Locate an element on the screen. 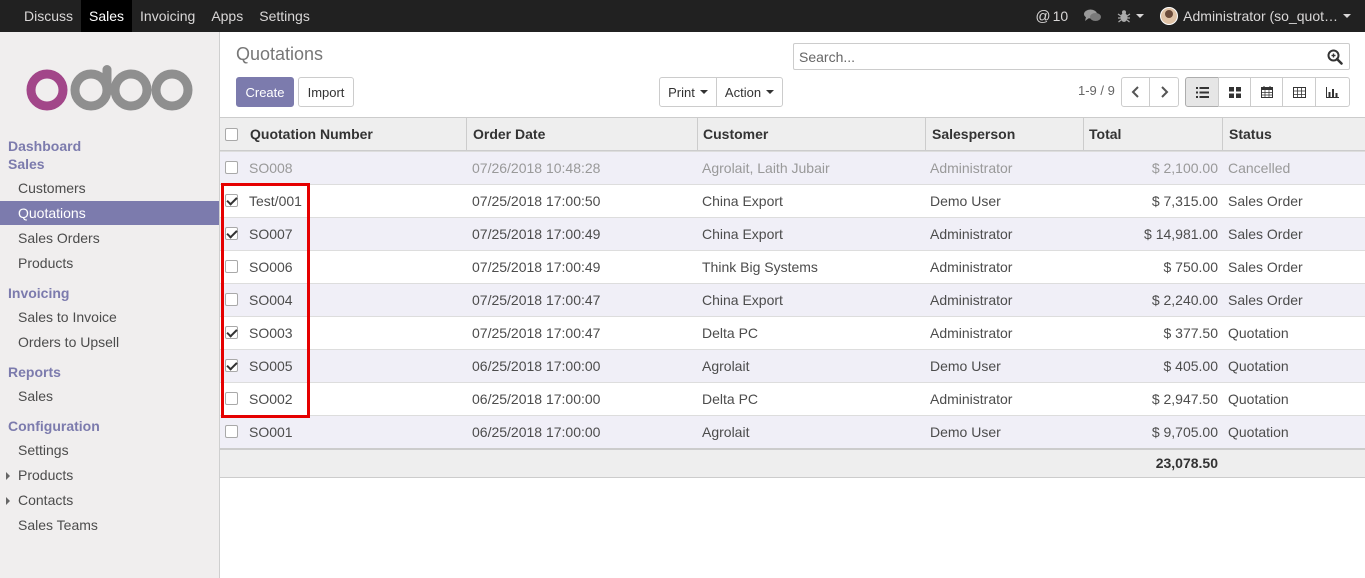 Image resolution: width=1365 pixels, height=578 pixels. calendar-view-button is located at coordinates (1266, 92).